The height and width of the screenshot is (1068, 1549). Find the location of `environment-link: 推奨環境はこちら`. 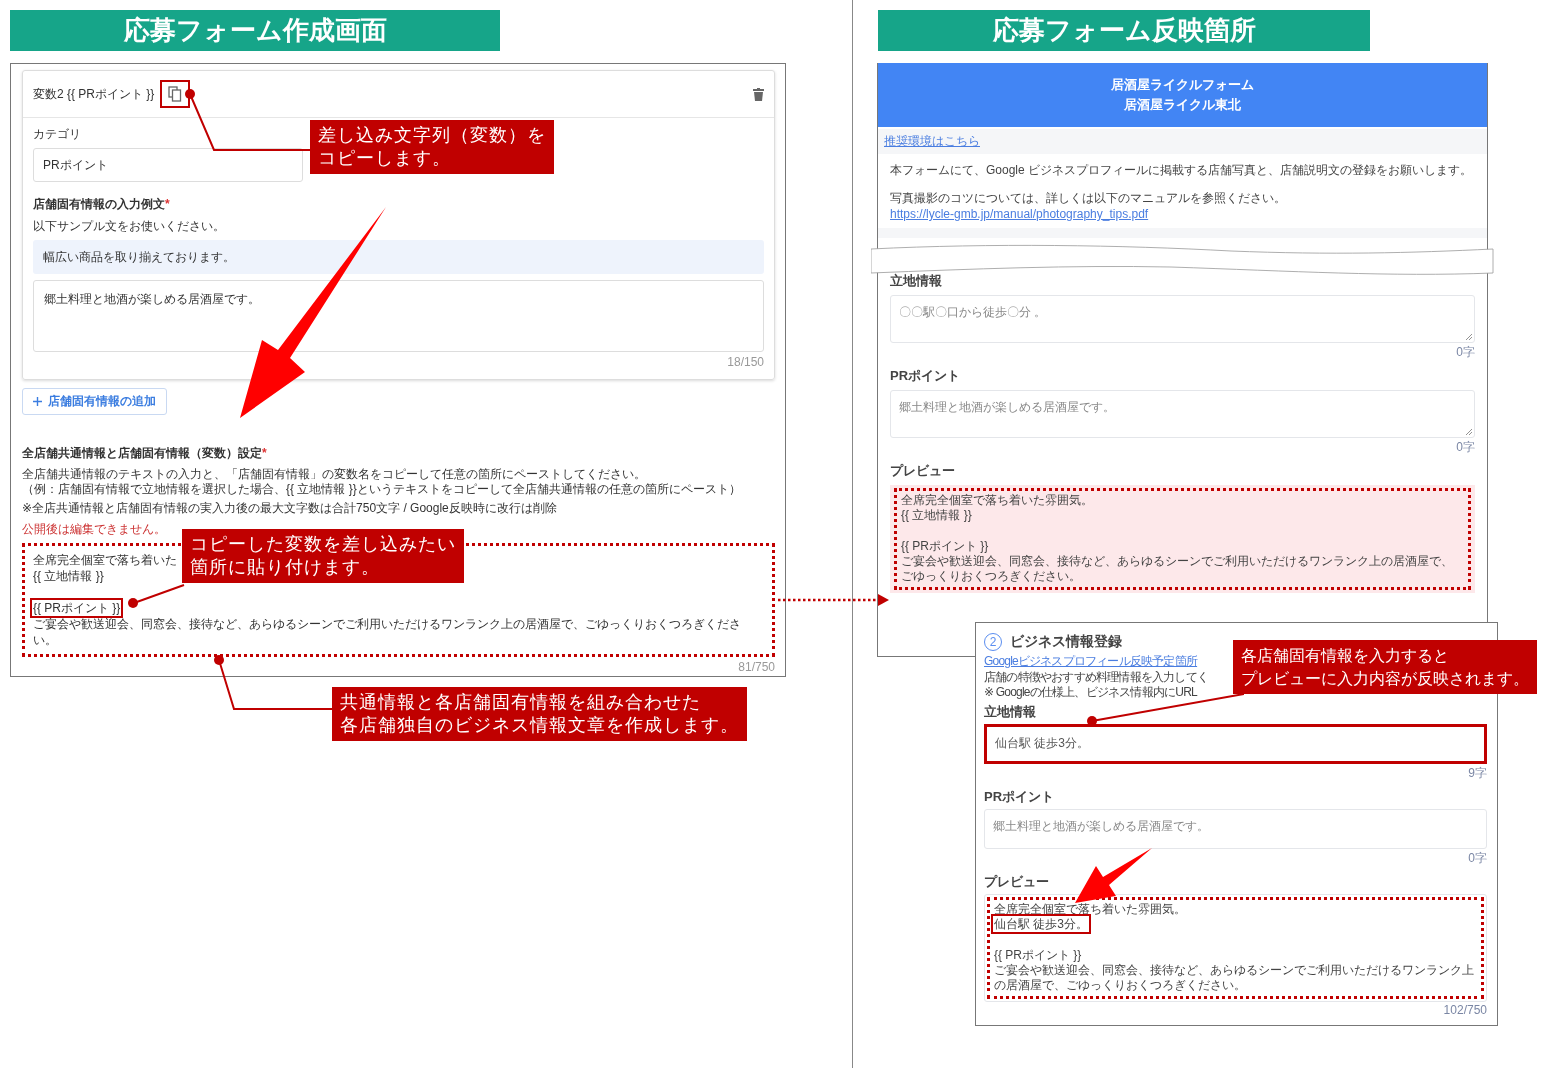

environment-link: 推奨環境はこちら is located at coordinates (932, 141).